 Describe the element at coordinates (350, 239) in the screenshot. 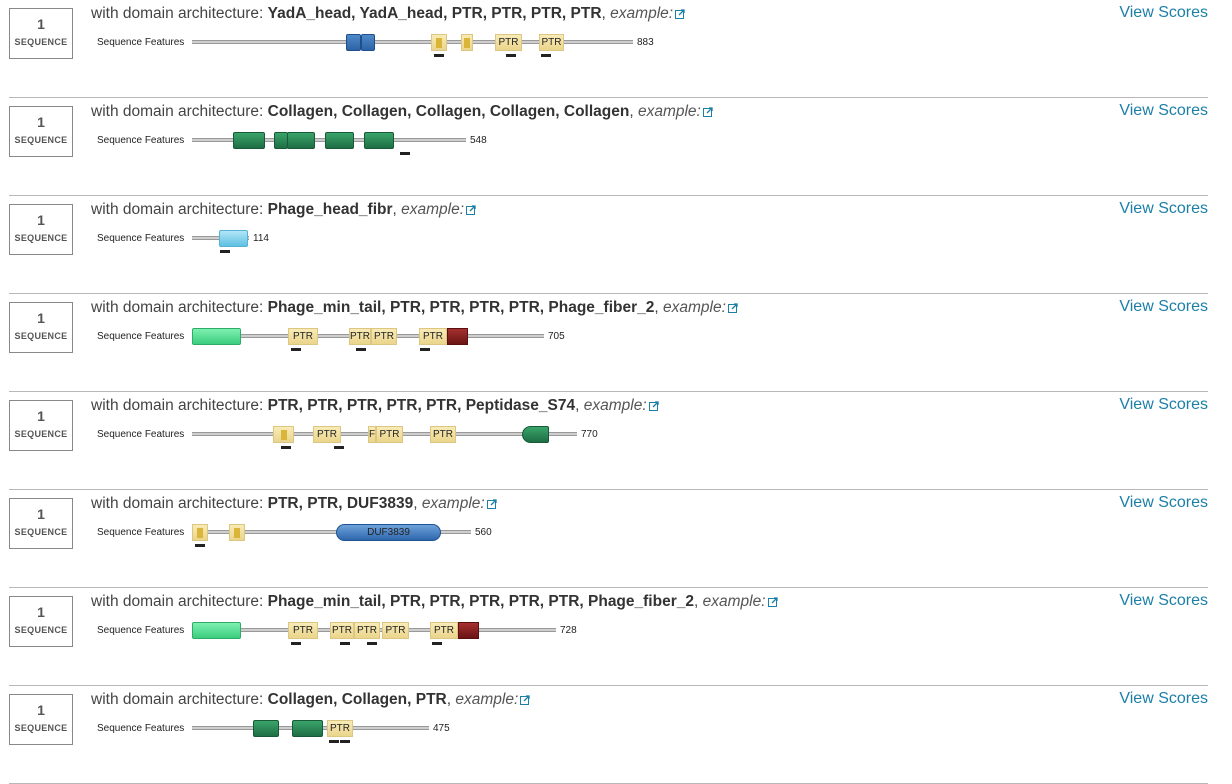

I see `domain-graphic: Sequence Features 114` at that location.